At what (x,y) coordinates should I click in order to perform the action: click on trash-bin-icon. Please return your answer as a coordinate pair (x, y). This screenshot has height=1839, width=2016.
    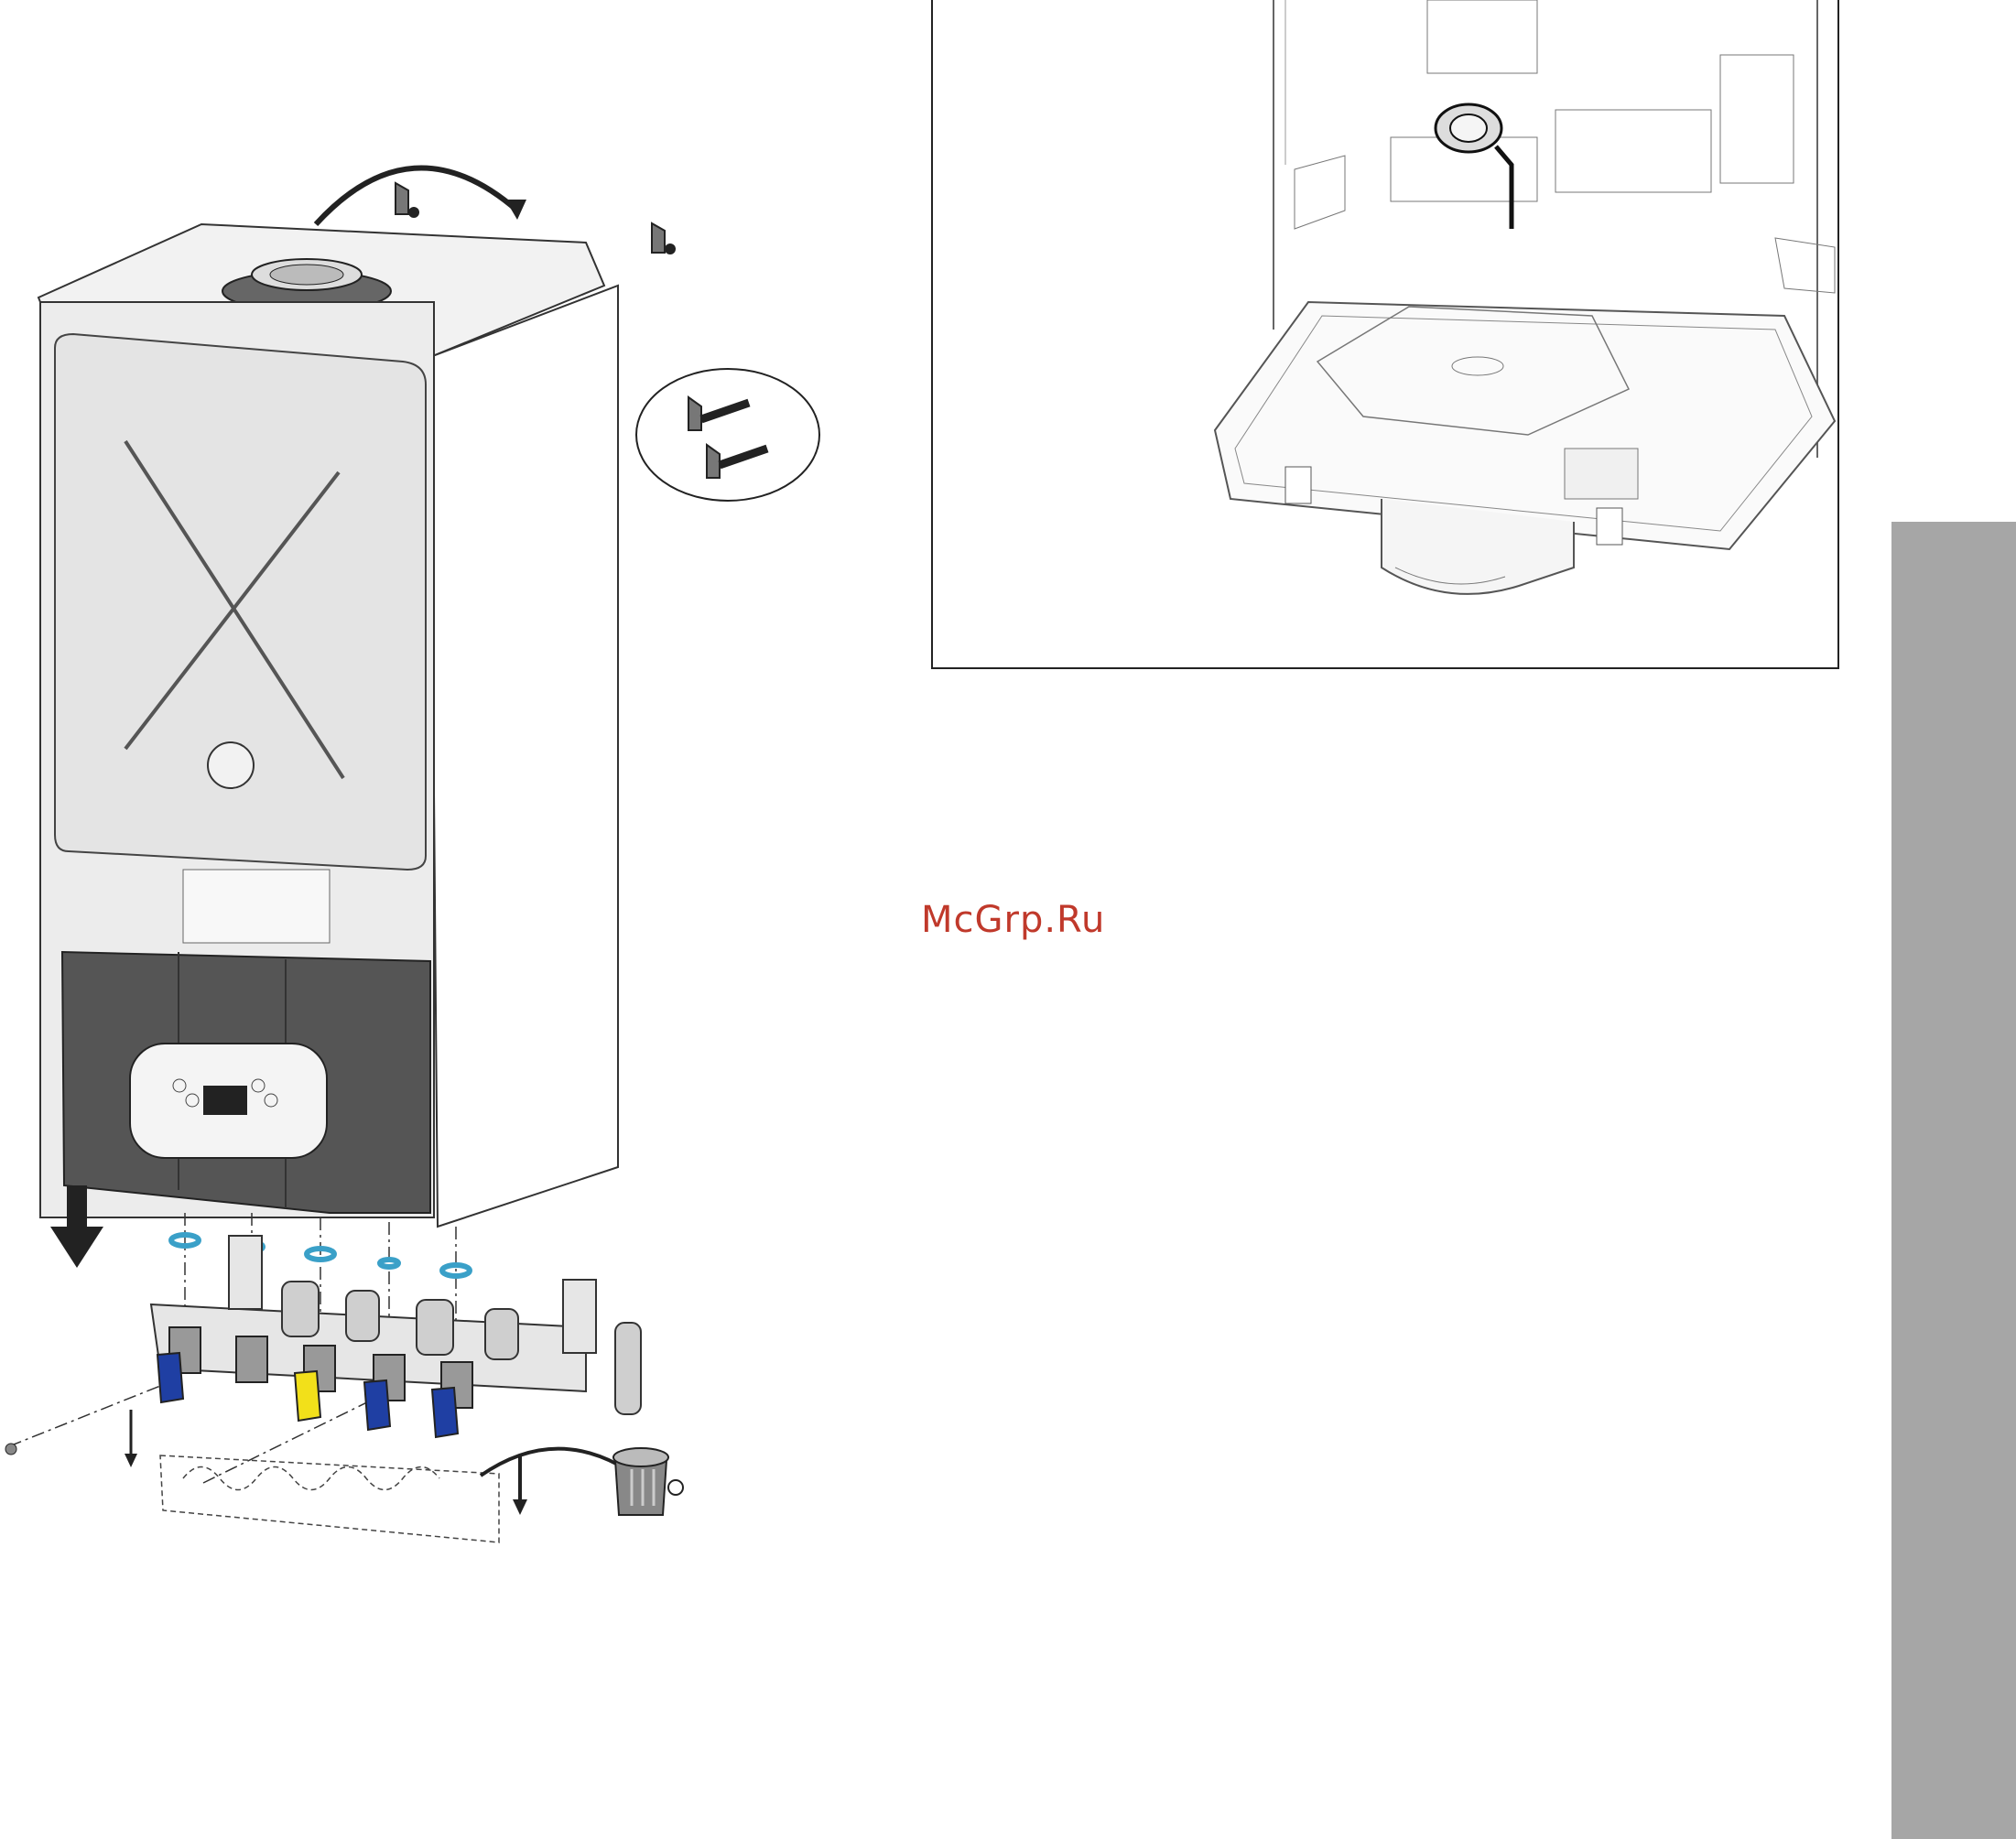
    Looking at the image, I should click on (648, 1481).